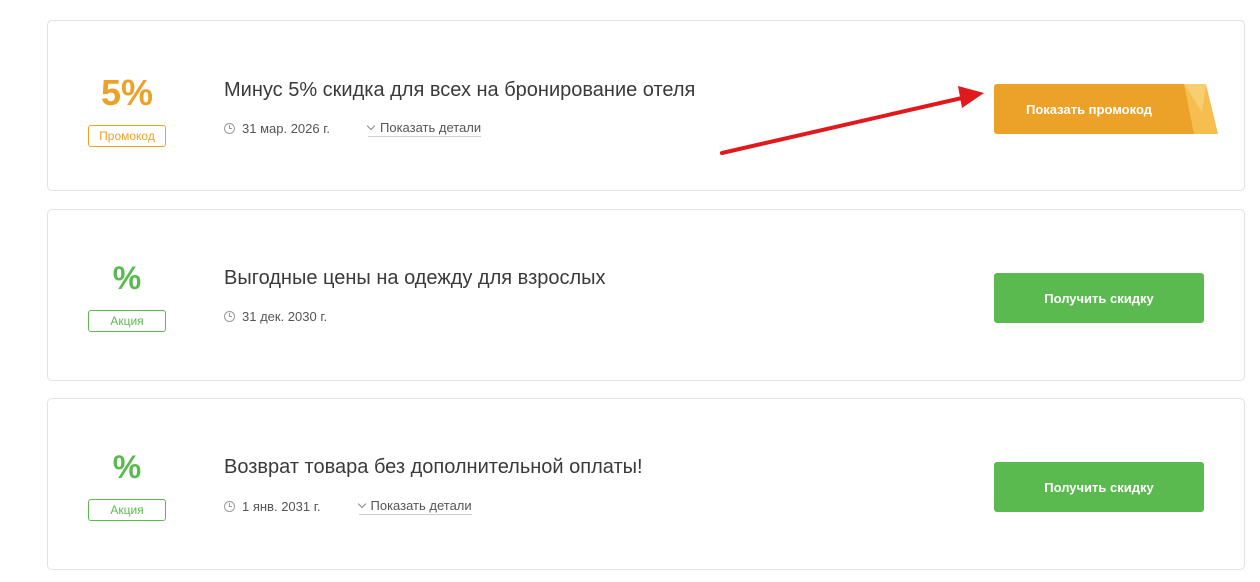 This screenshot has height=582, width=1260. Describe the element at coordinates (286, 128) in the screenshot. I see `offer-expiry-date: 31 мар. 2026 г.` at that location.